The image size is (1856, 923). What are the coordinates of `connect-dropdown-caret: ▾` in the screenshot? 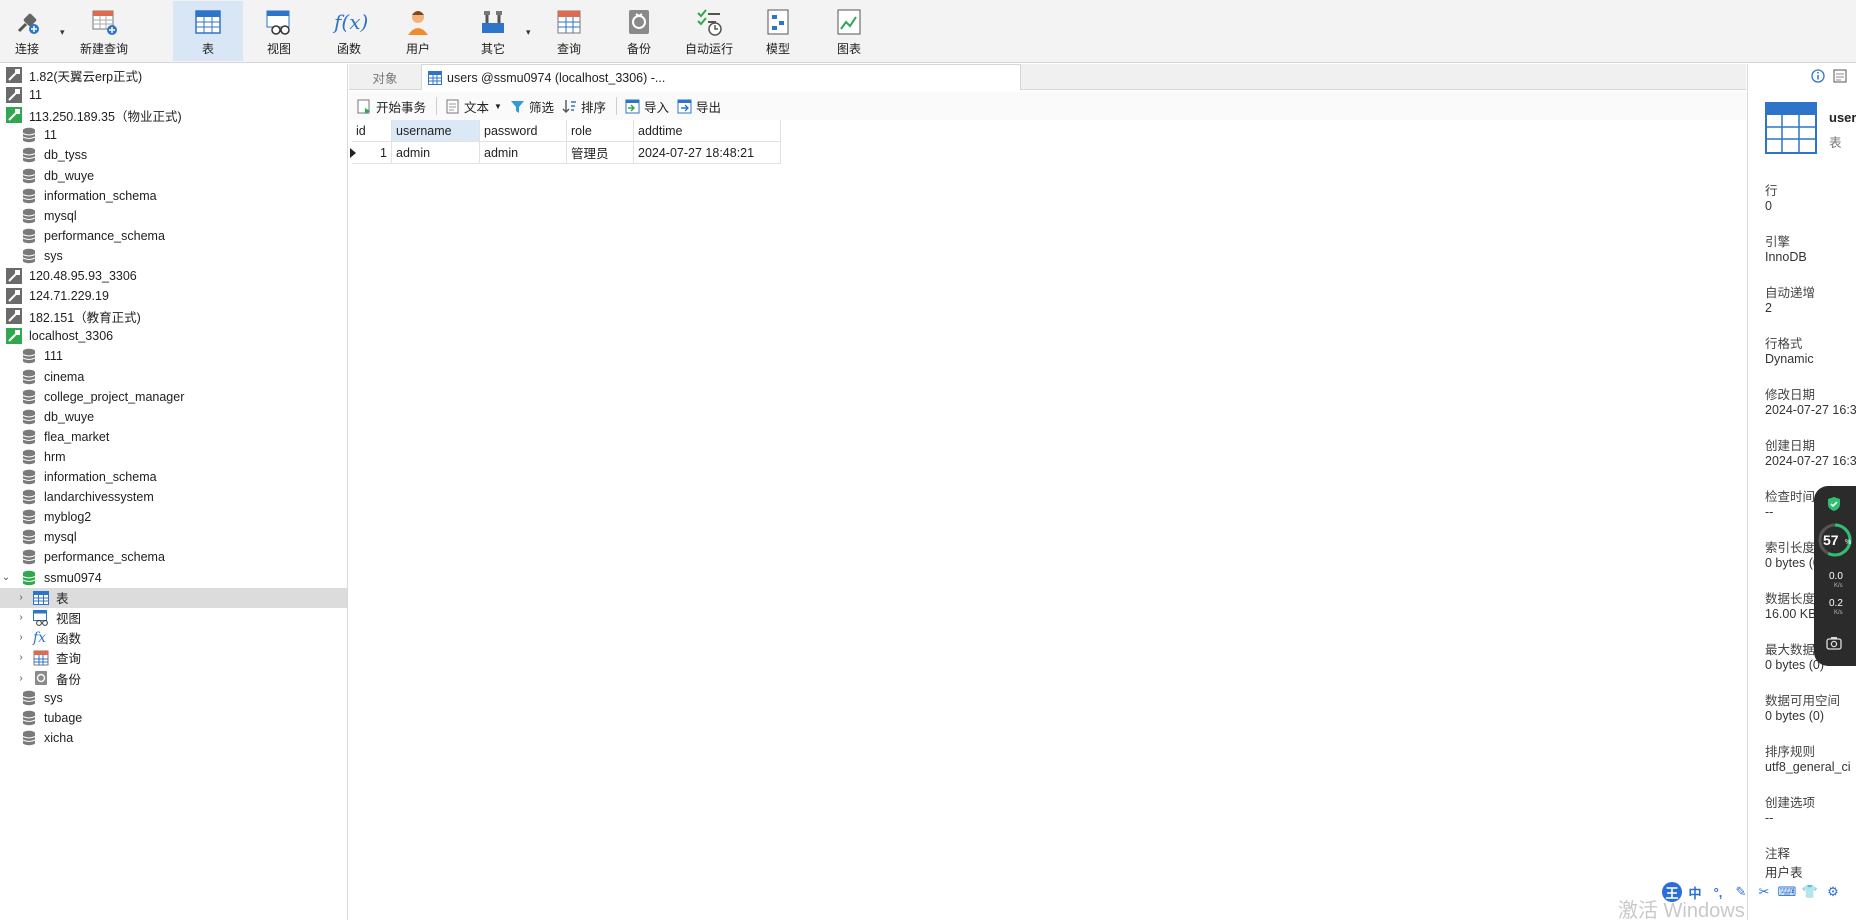 It's located at (62, 32).